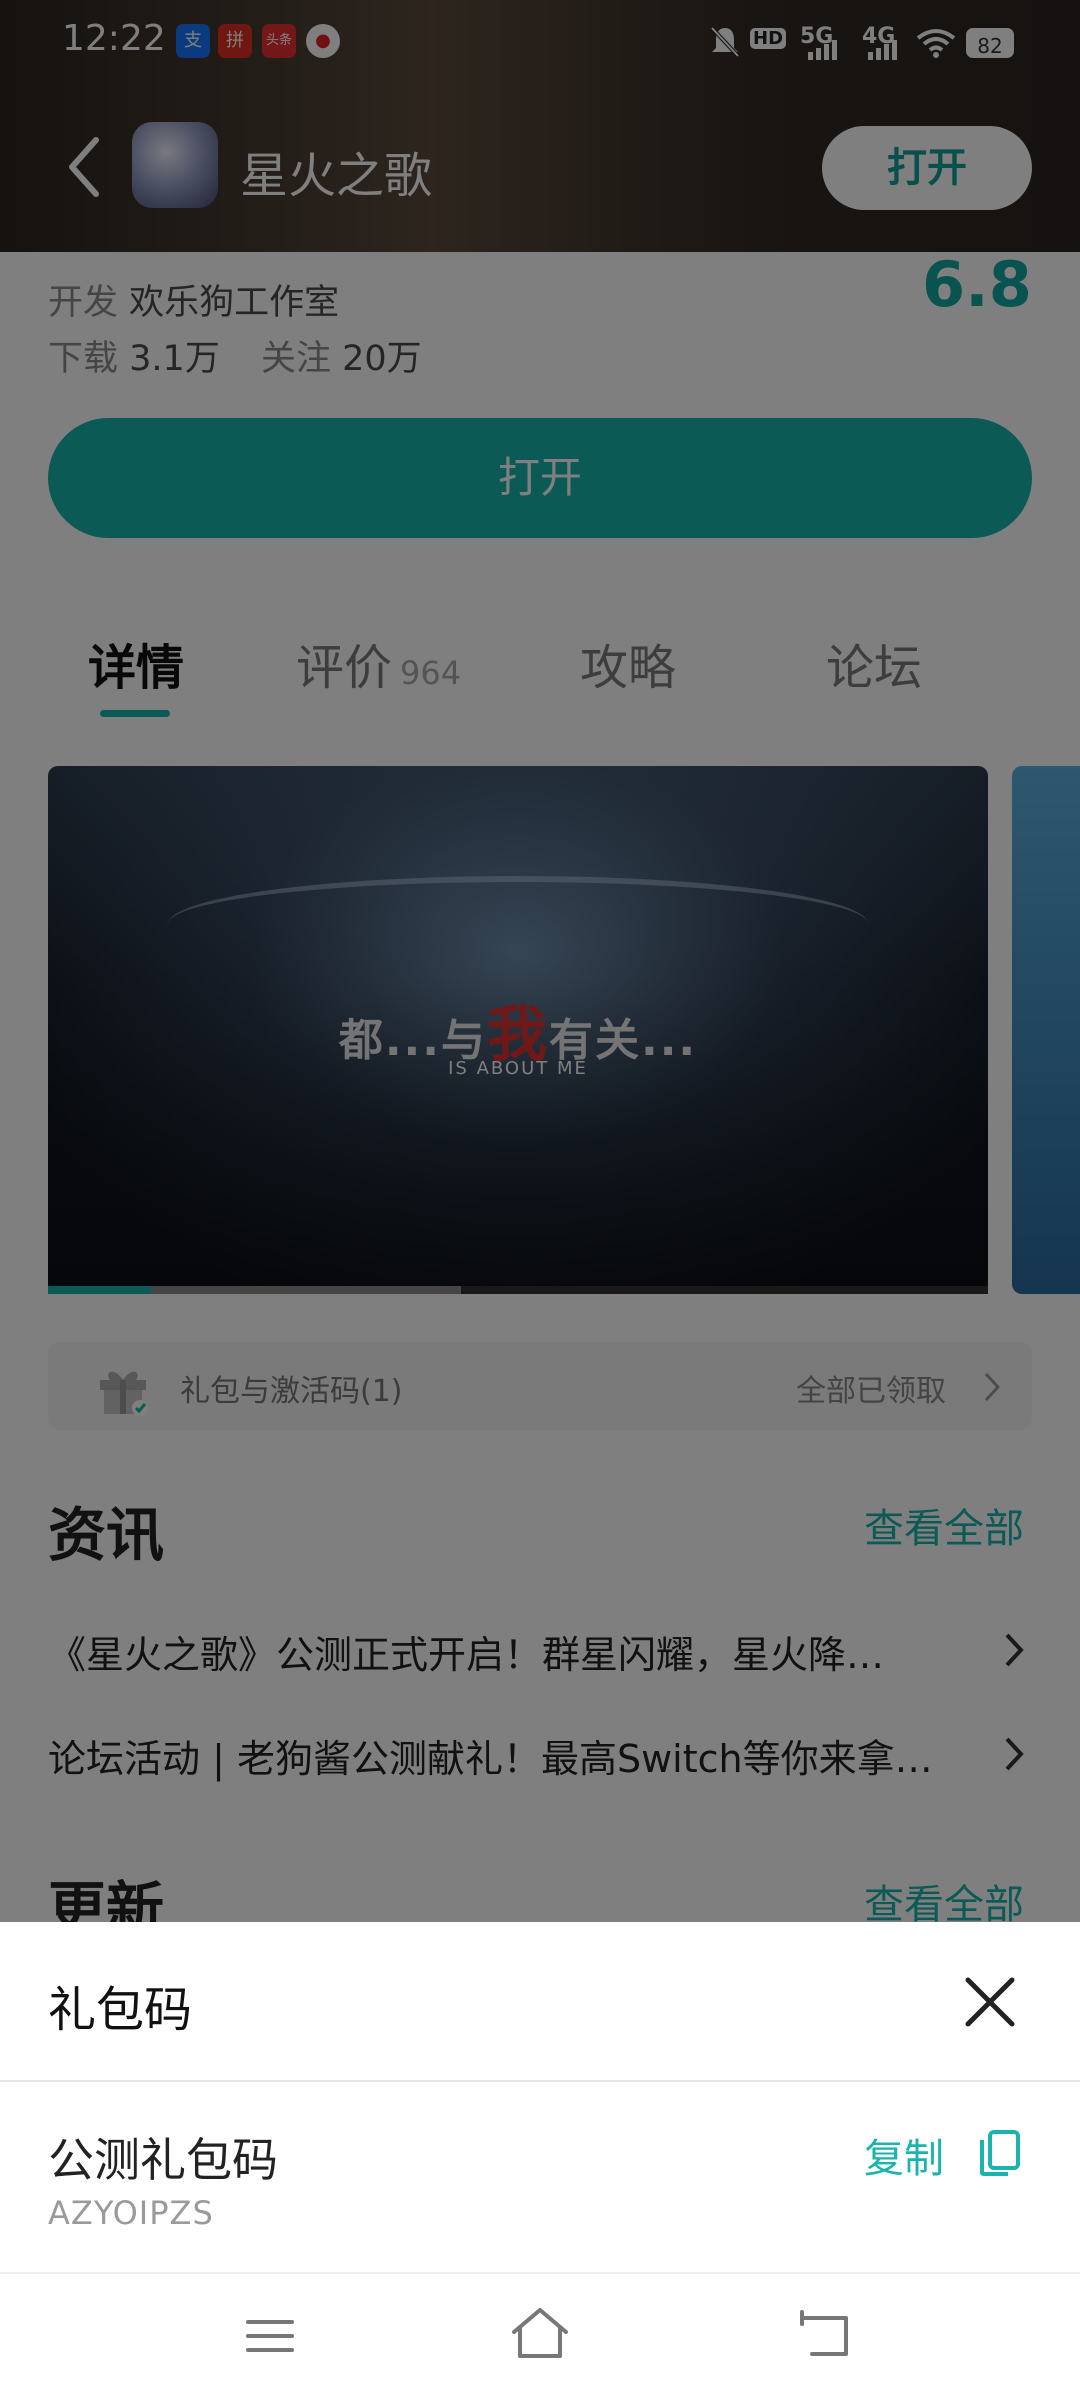  I want to click on nav-divider, so click(540, 2273).